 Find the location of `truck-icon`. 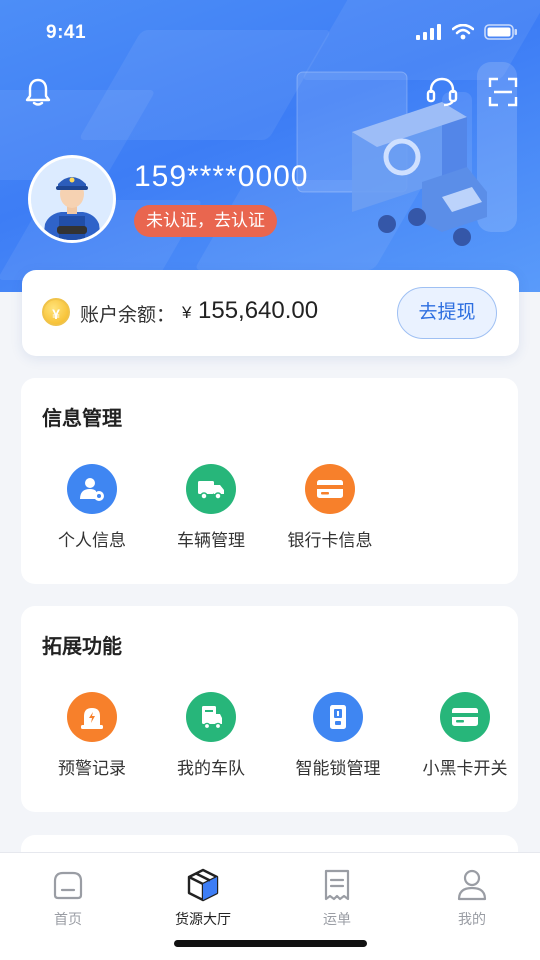

truck-icon is located at coordinates (211, 489).